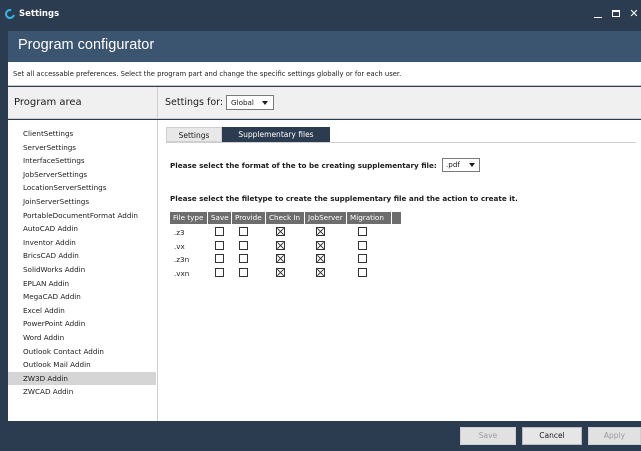  What do you see at coordinates (194, 134) in the screenshot?
I see `tab-settings: Settings` at bounding box center [194, 134].